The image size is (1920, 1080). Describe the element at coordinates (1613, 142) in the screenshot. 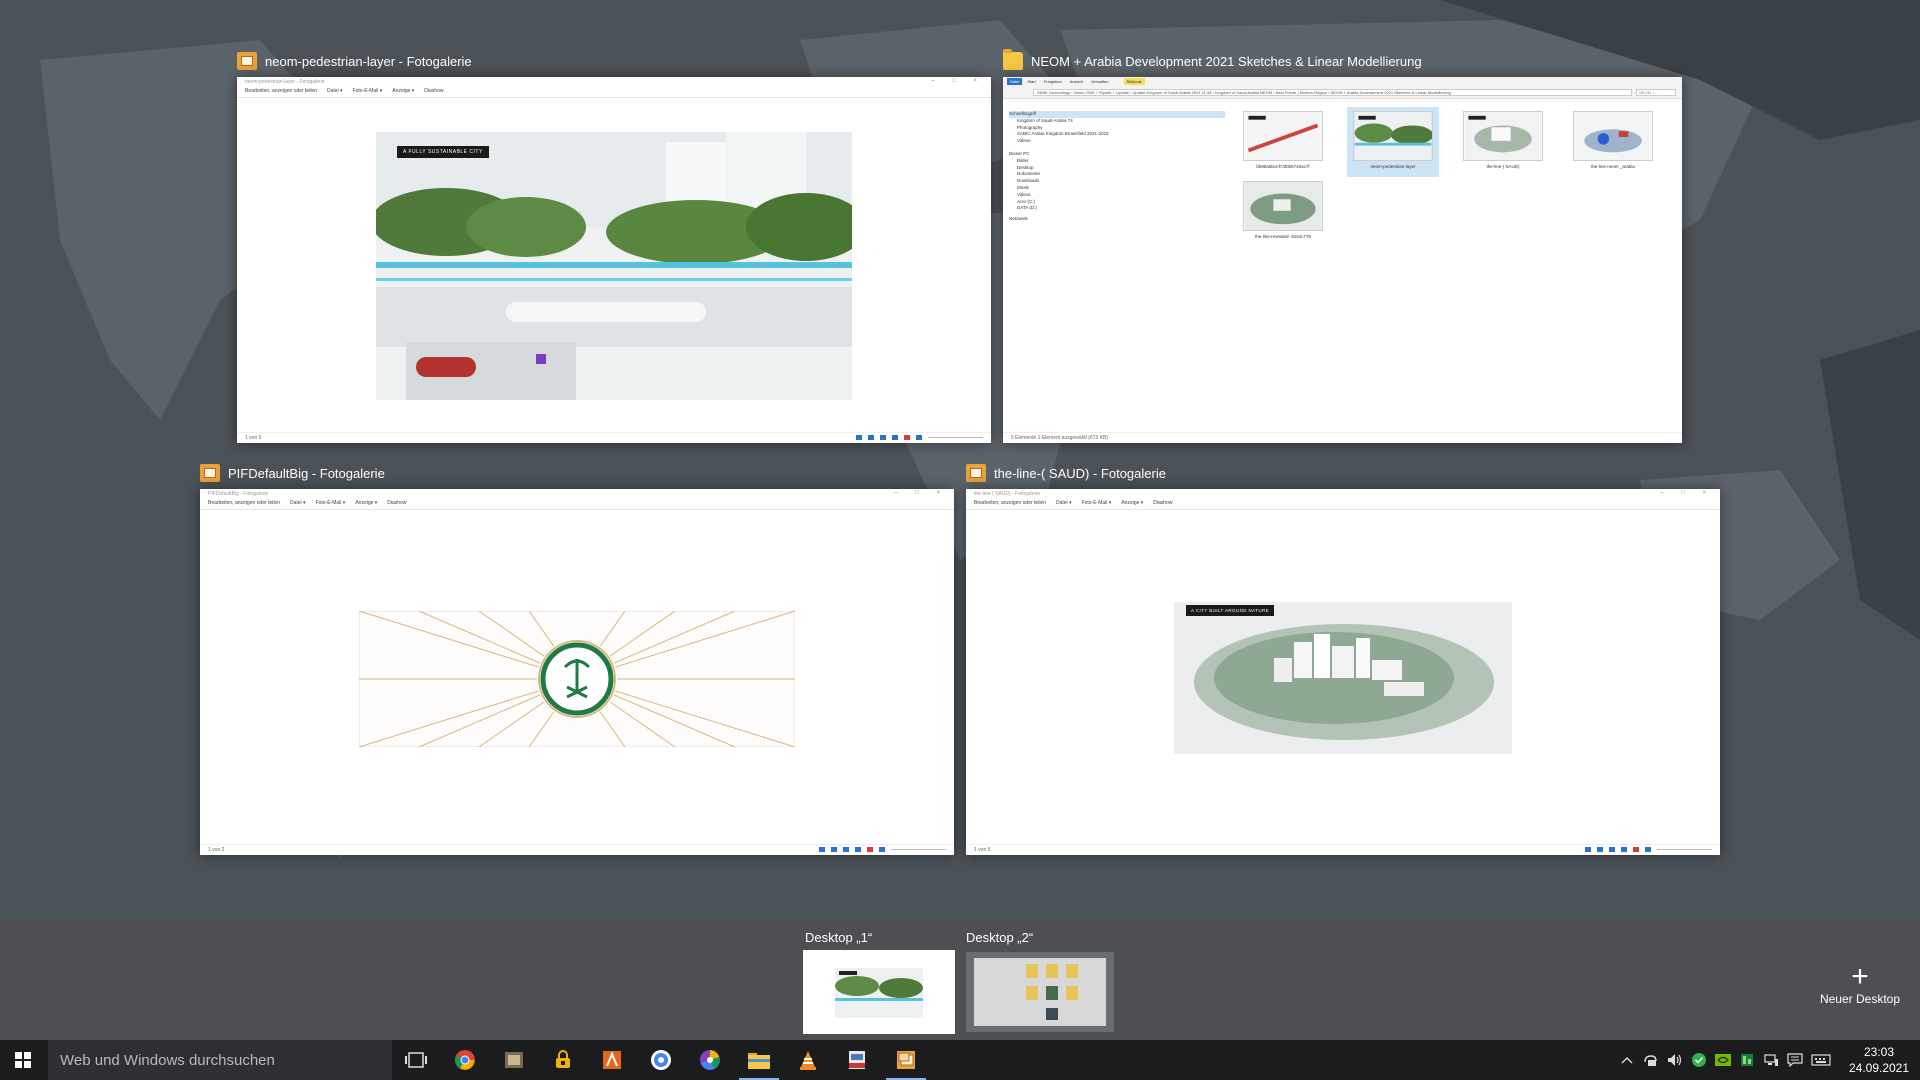

I see `file-thumbnail: the-line-neom _arabia` at that location.